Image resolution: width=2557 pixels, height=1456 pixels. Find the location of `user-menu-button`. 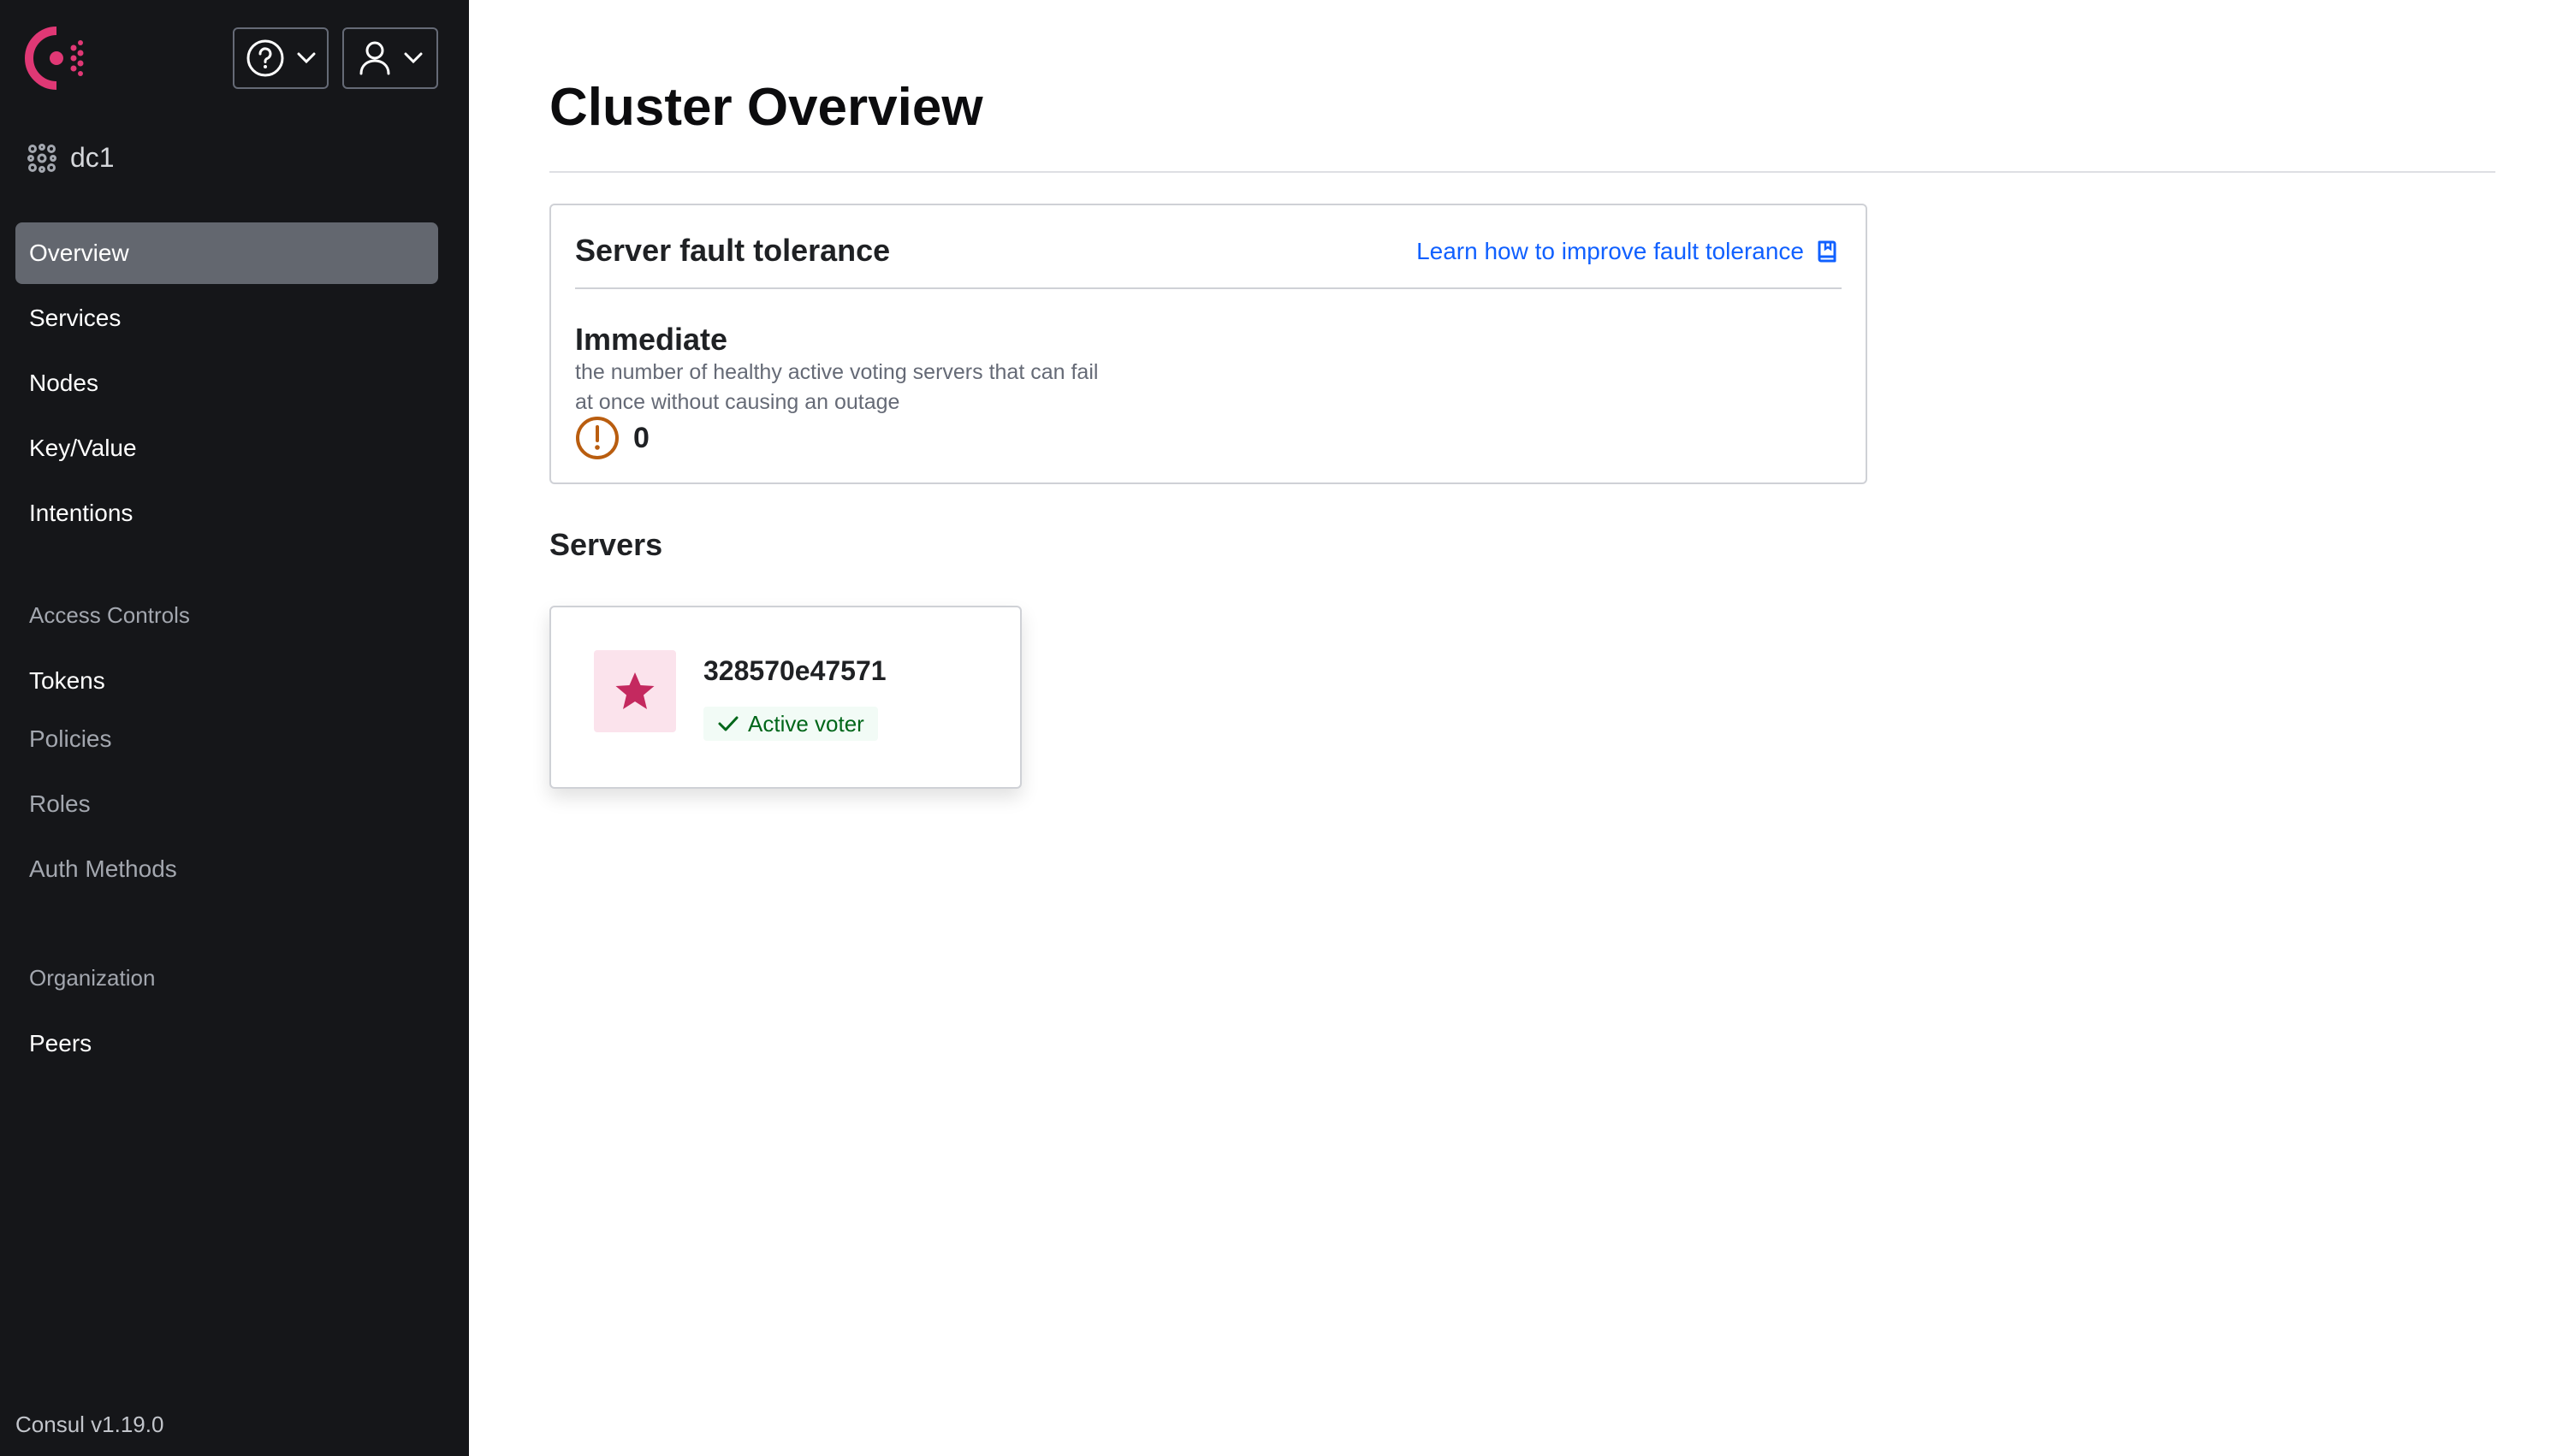

user-menu-button is located at coordinates (390, 58).